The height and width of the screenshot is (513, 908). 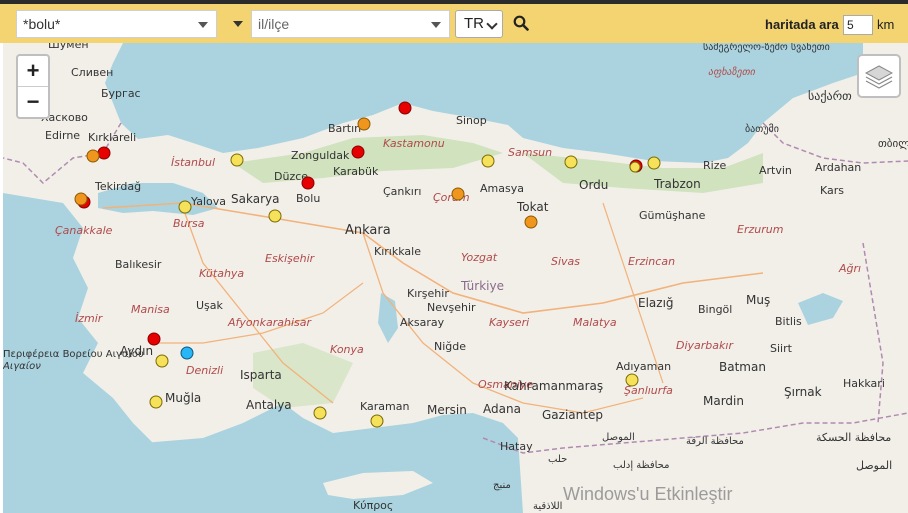 I want to click on place-label: İstanbul, so click(x=193, y=162).